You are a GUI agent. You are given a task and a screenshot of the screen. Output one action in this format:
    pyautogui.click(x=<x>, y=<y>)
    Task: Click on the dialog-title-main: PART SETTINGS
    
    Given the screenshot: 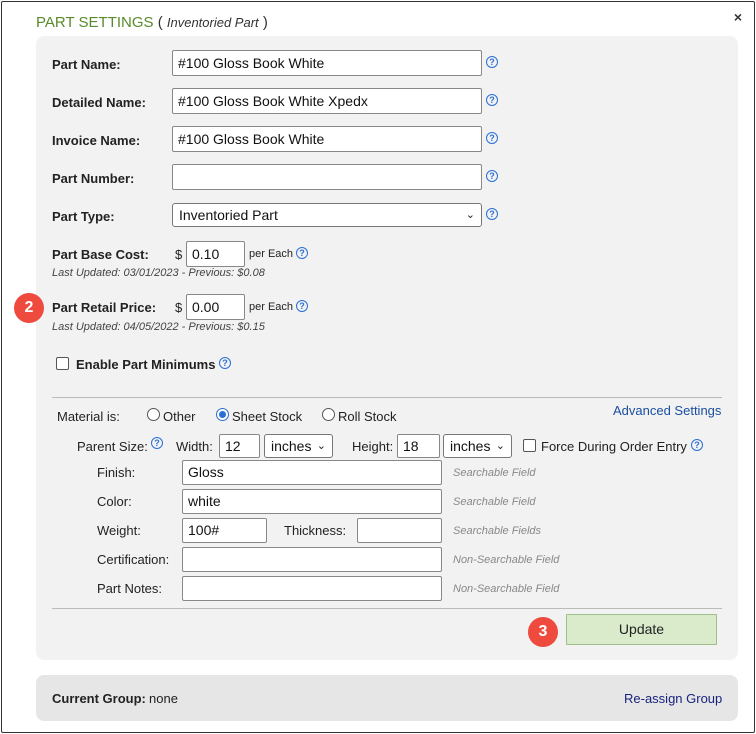 What is the action you would take?
    pyautogui.click(x=95, y=22)
    